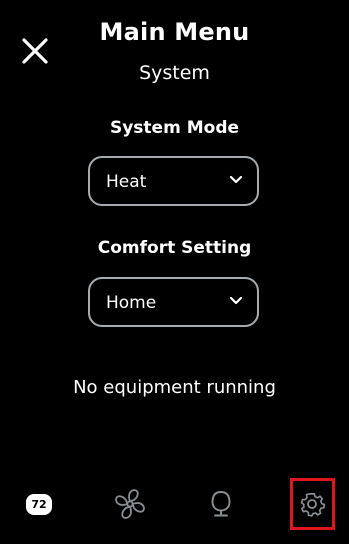 Image resolution: width=349 pixels, height=544 pixels. Describe the element at coordinates (174, 73) in the screenshot. I see `page-subtitle: System` at that location.